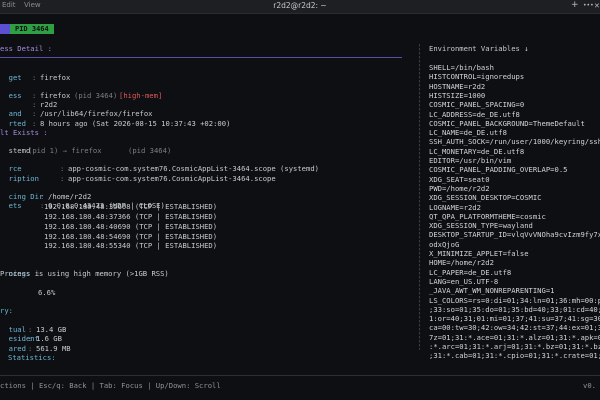  Describe the element at coordinates (461, 67) in the screenshot. I see `env-var-line: SHELL=/bin/bash` at that location.